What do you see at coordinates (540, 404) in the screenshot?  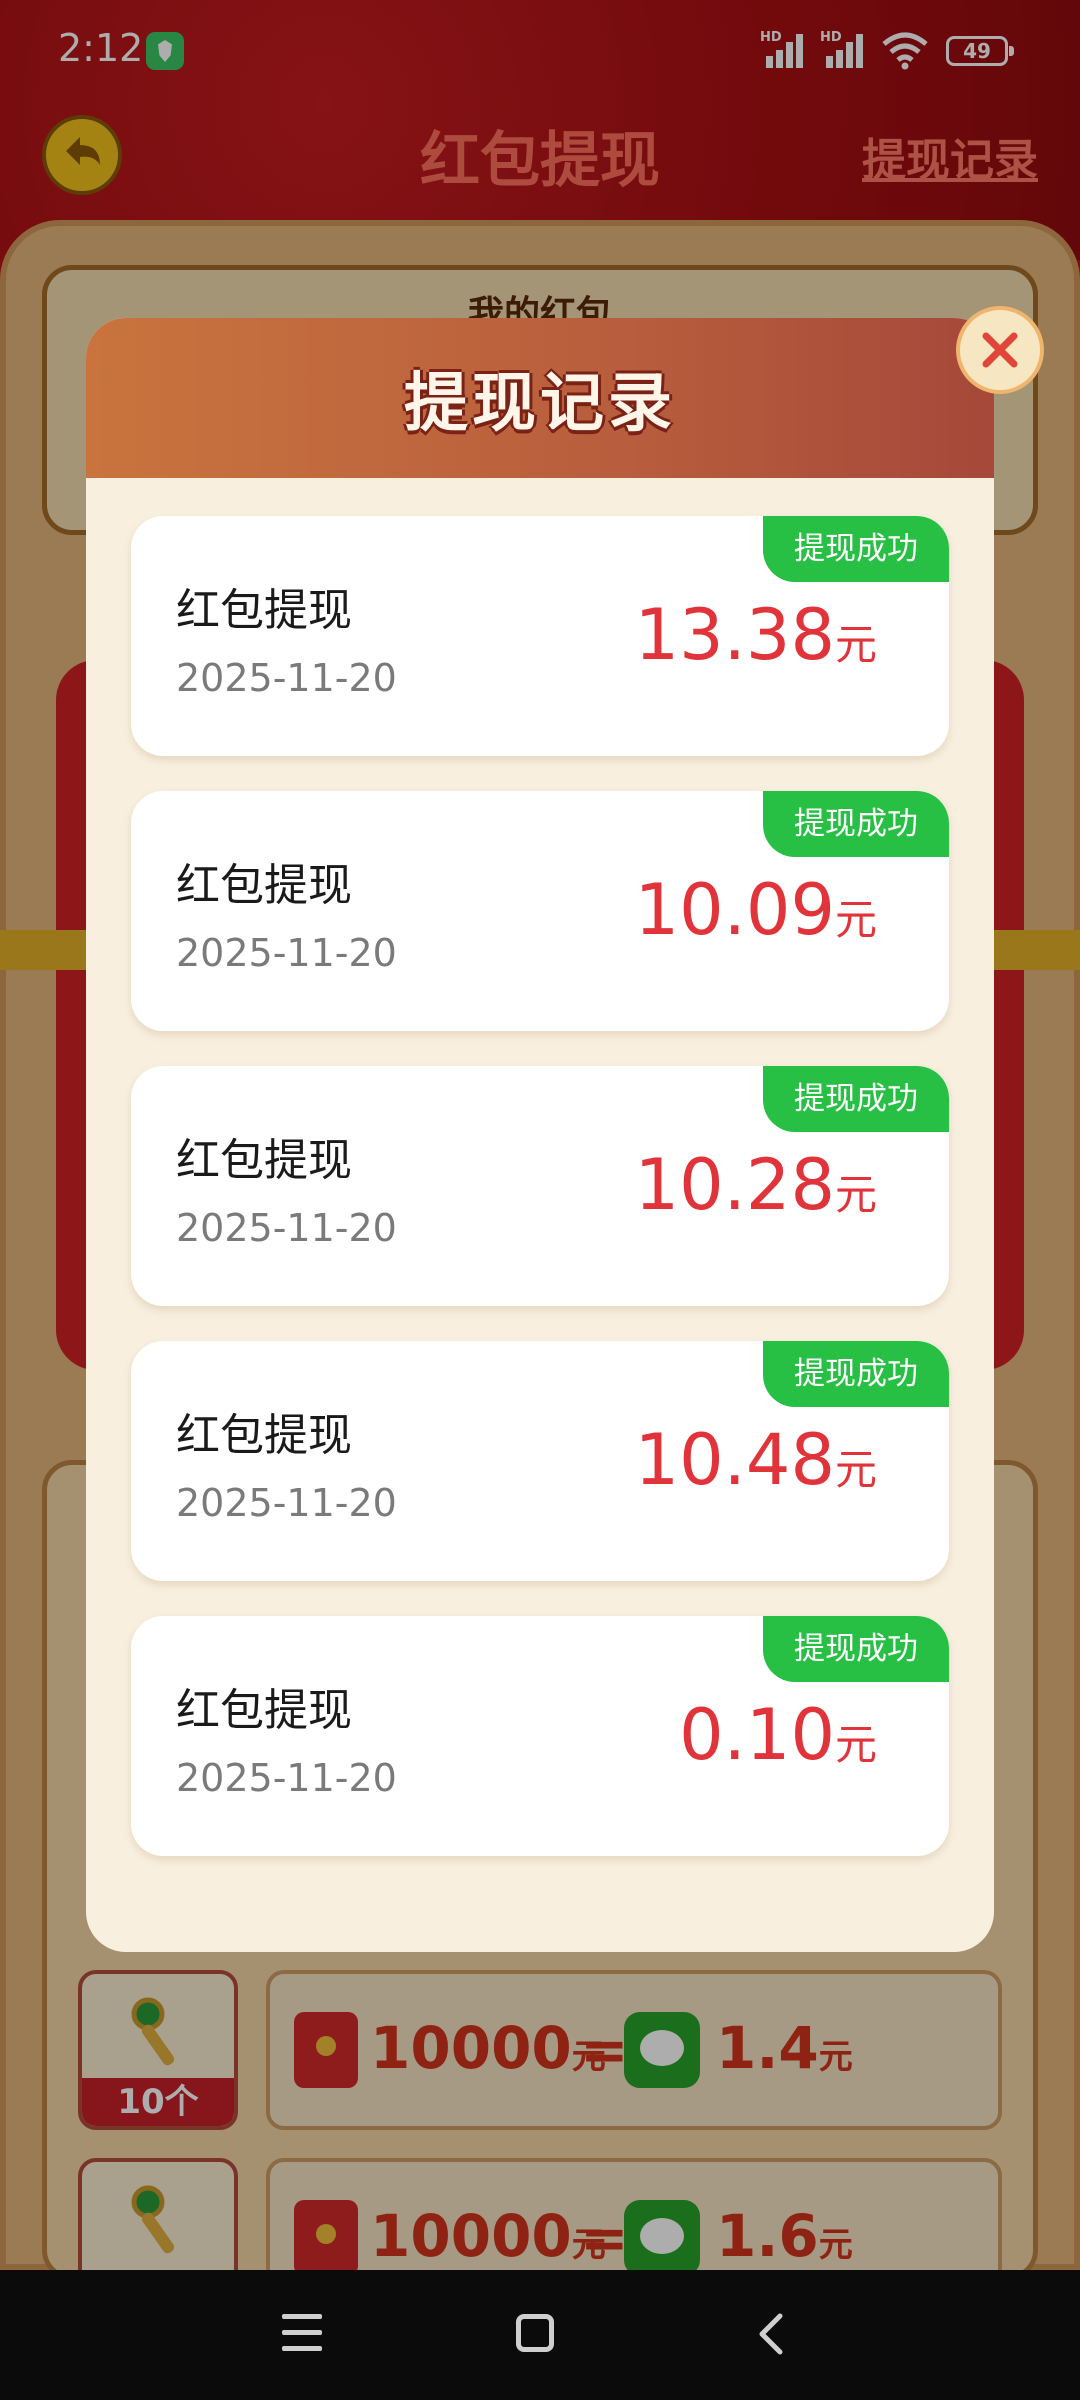 I see `modal-title: 提现记录` at bounding box center [540, 404].